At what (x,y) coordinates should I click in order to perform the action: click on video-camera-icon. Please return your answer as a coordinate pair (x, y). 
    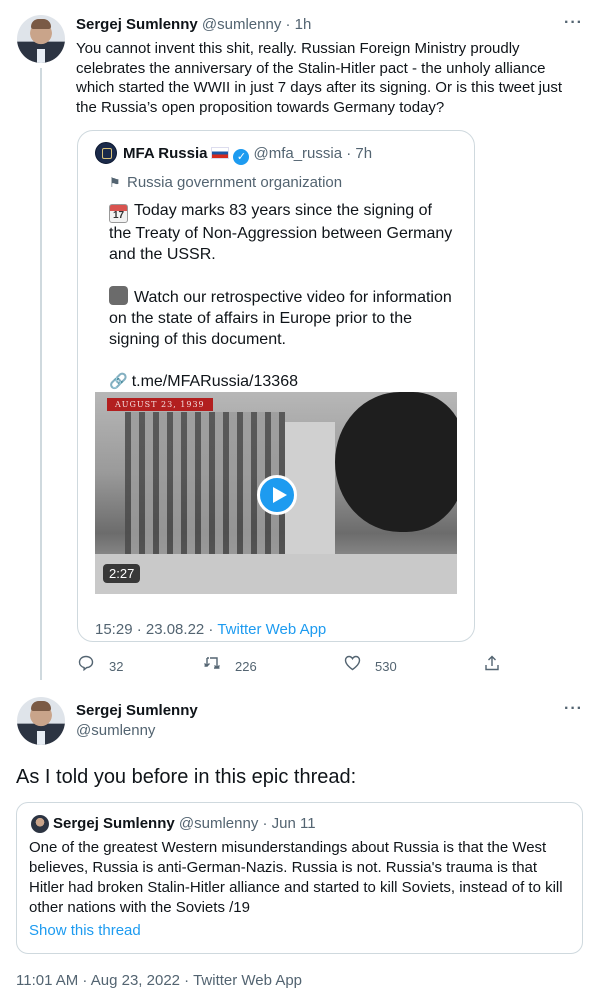
    Looking at the image, I should click on (118, 295).